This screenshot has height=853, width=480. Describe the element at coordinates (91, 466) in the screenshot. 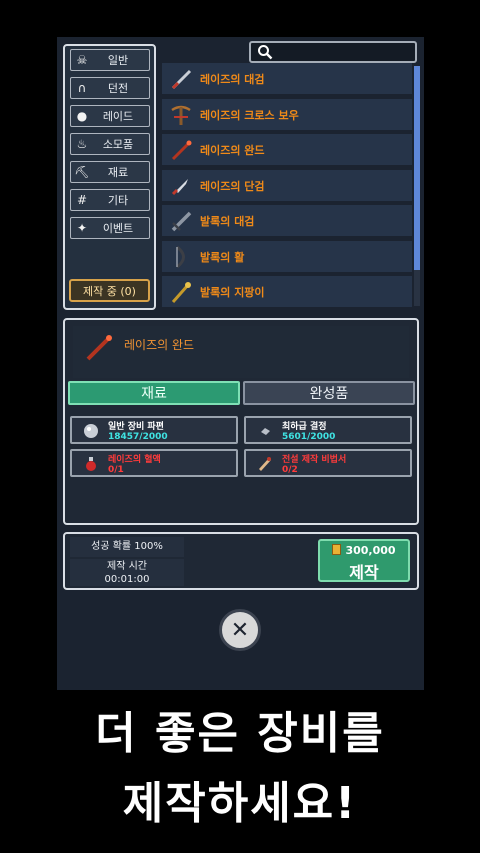

I see `blood-vial-icon` at that location.